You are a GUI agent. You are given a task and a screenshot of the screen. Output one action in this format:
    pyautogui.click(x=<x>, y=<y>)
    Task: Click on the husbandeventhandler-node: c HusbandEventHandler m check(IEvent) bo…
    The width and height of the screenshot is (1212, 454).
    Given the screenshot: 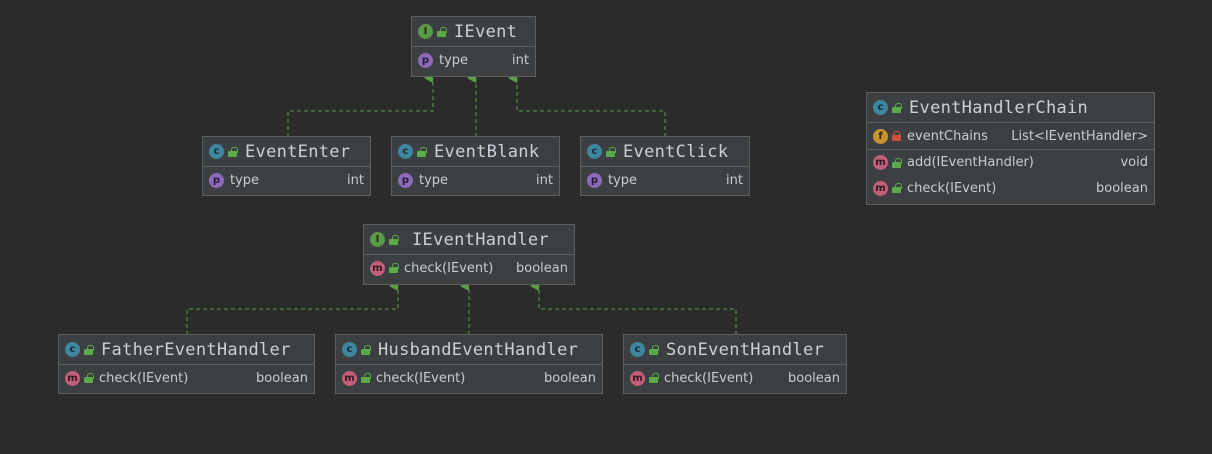 What is the action you would take?
    pyautogui.click(x=469, y=364)
    